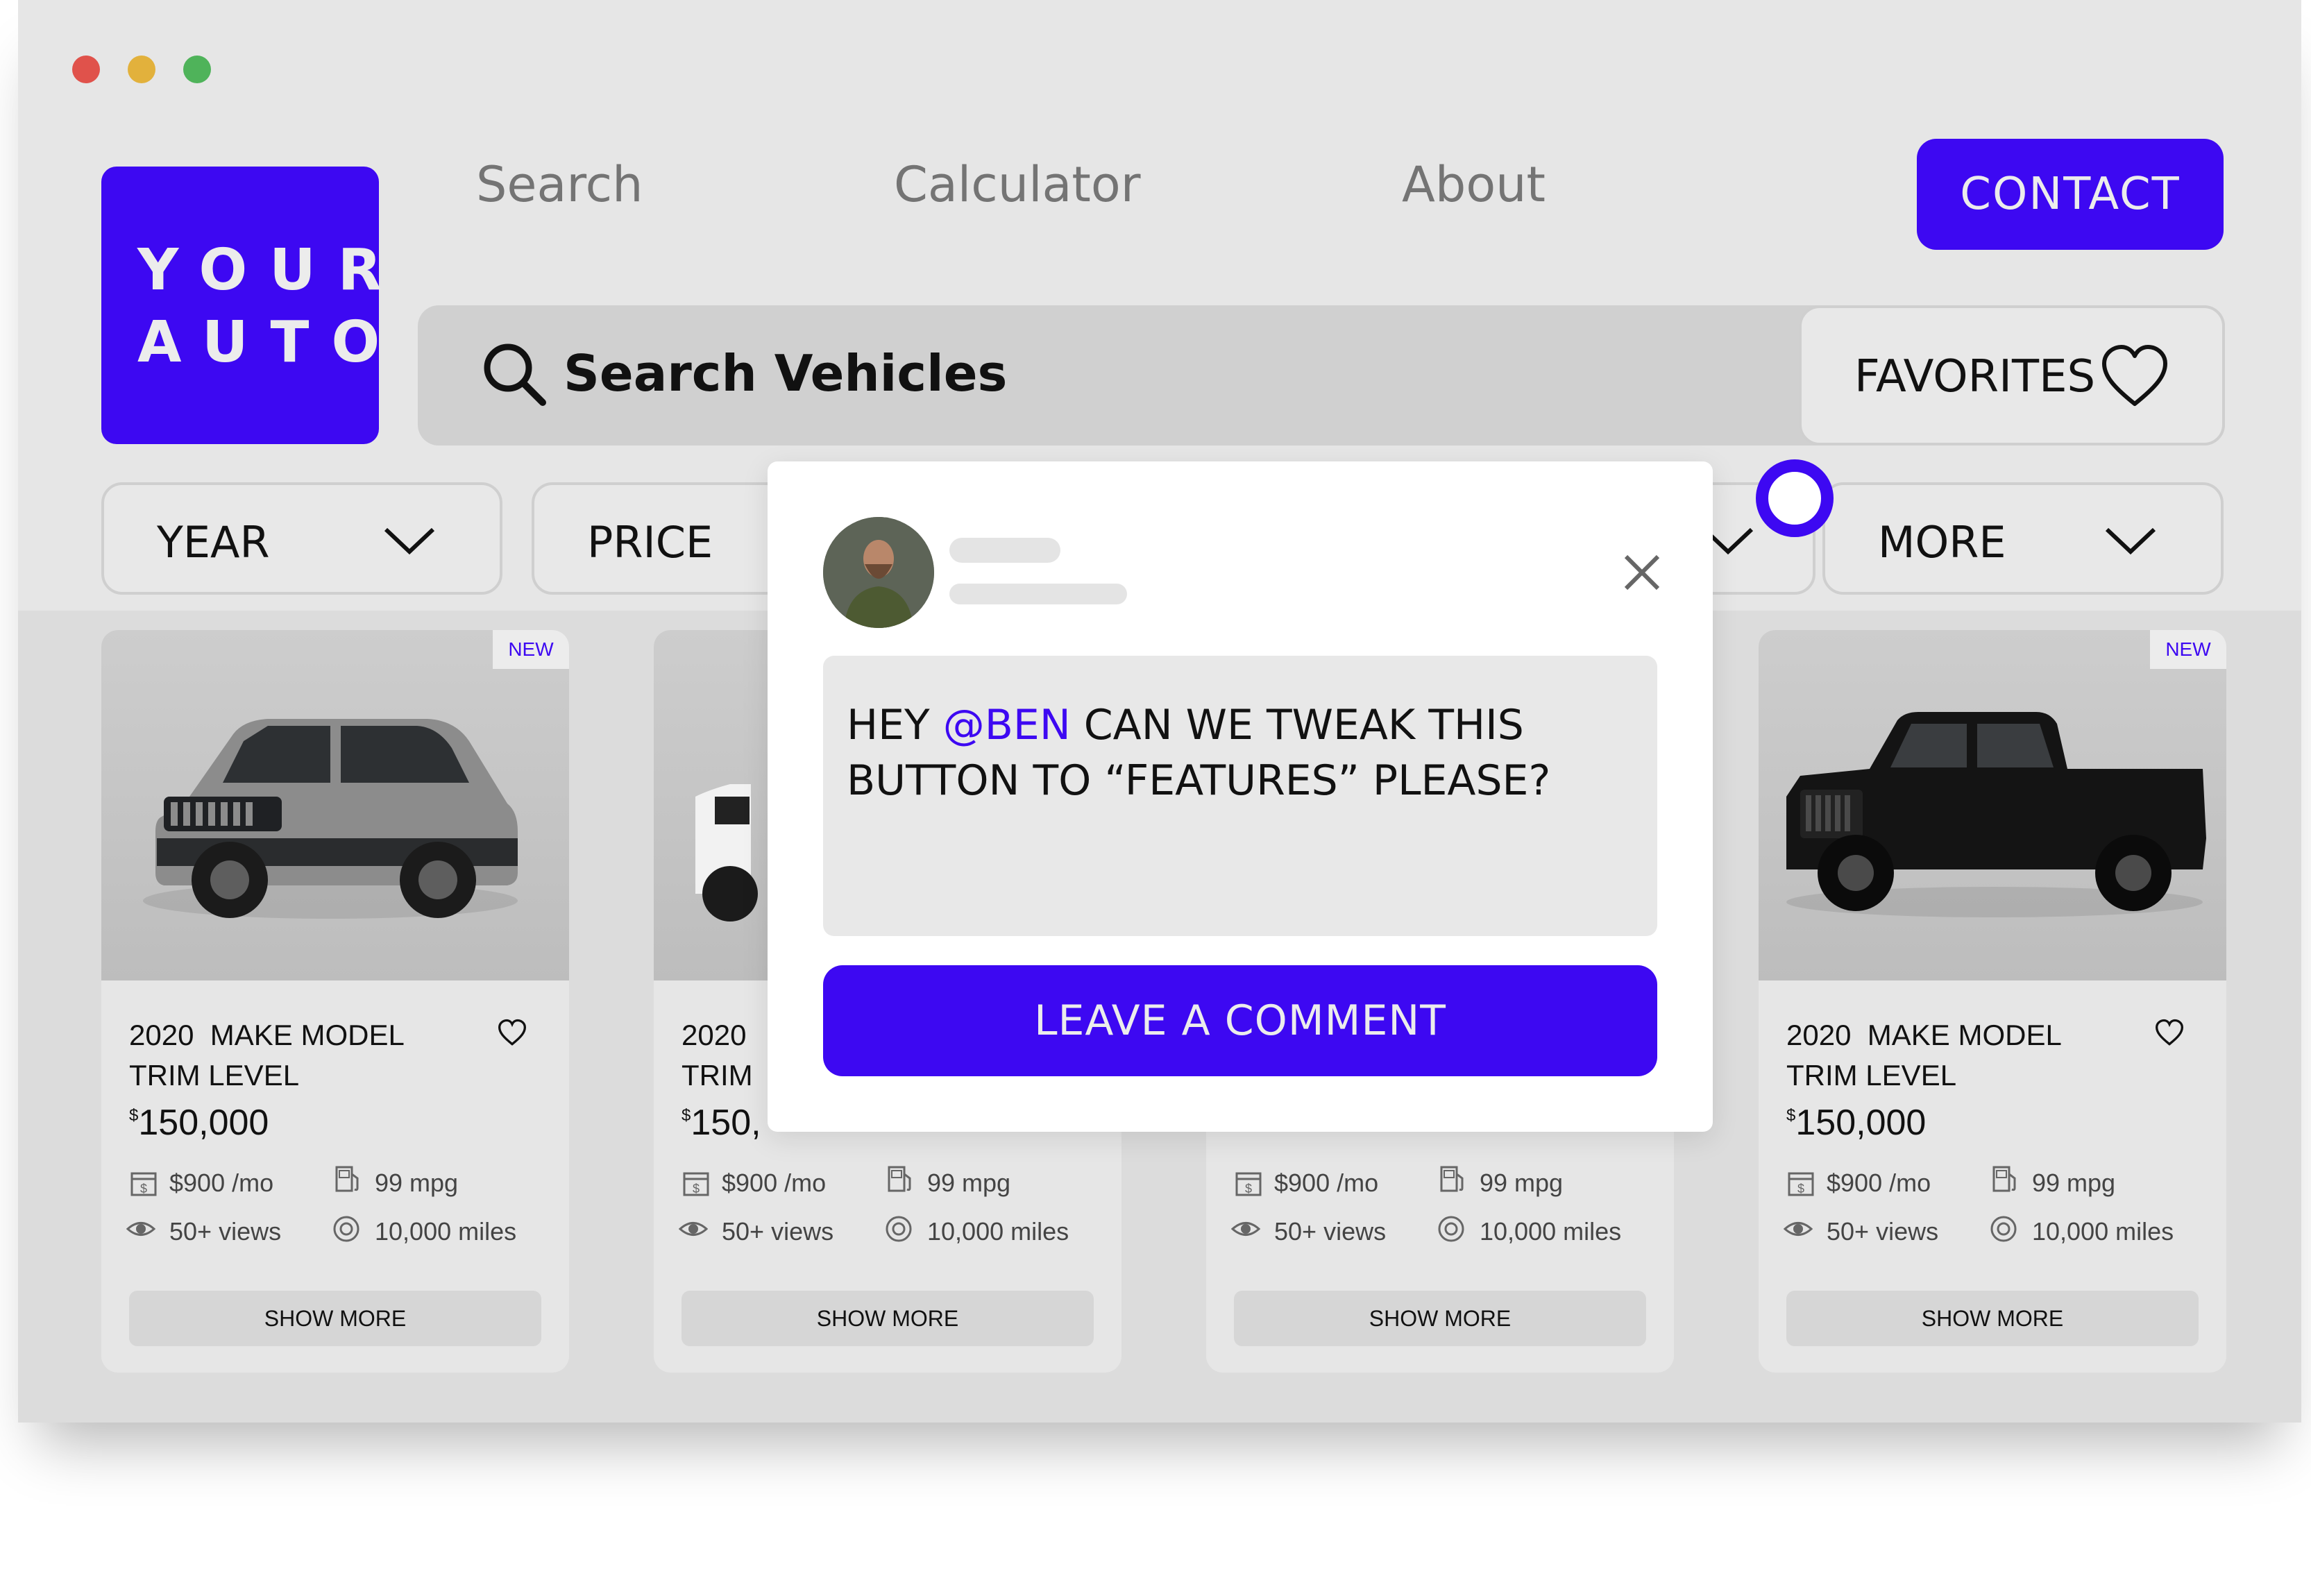  I want to click on window-minimize-dot, so click(141, 69).